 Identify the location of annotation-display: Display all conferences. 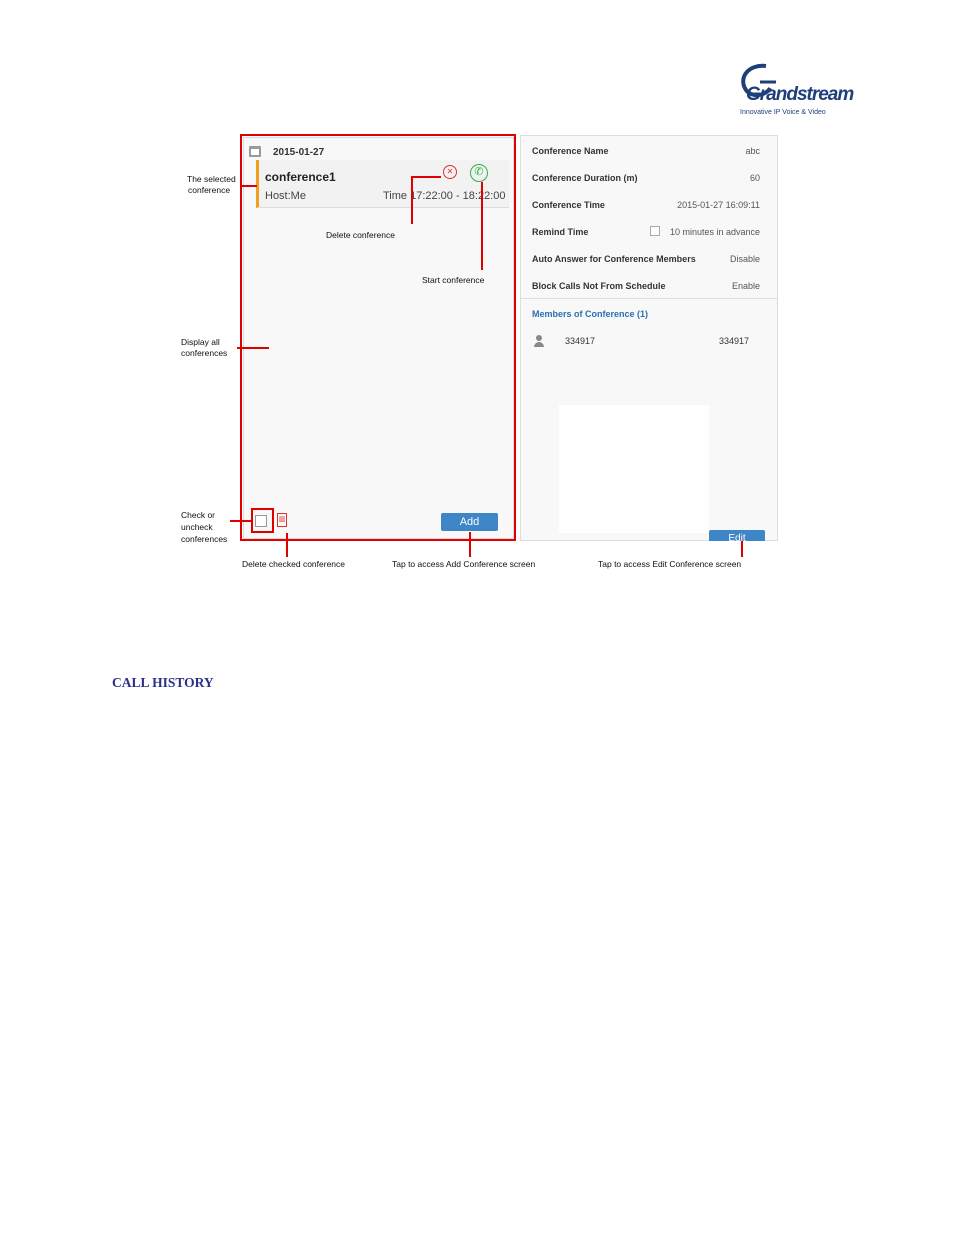
(204, 348).